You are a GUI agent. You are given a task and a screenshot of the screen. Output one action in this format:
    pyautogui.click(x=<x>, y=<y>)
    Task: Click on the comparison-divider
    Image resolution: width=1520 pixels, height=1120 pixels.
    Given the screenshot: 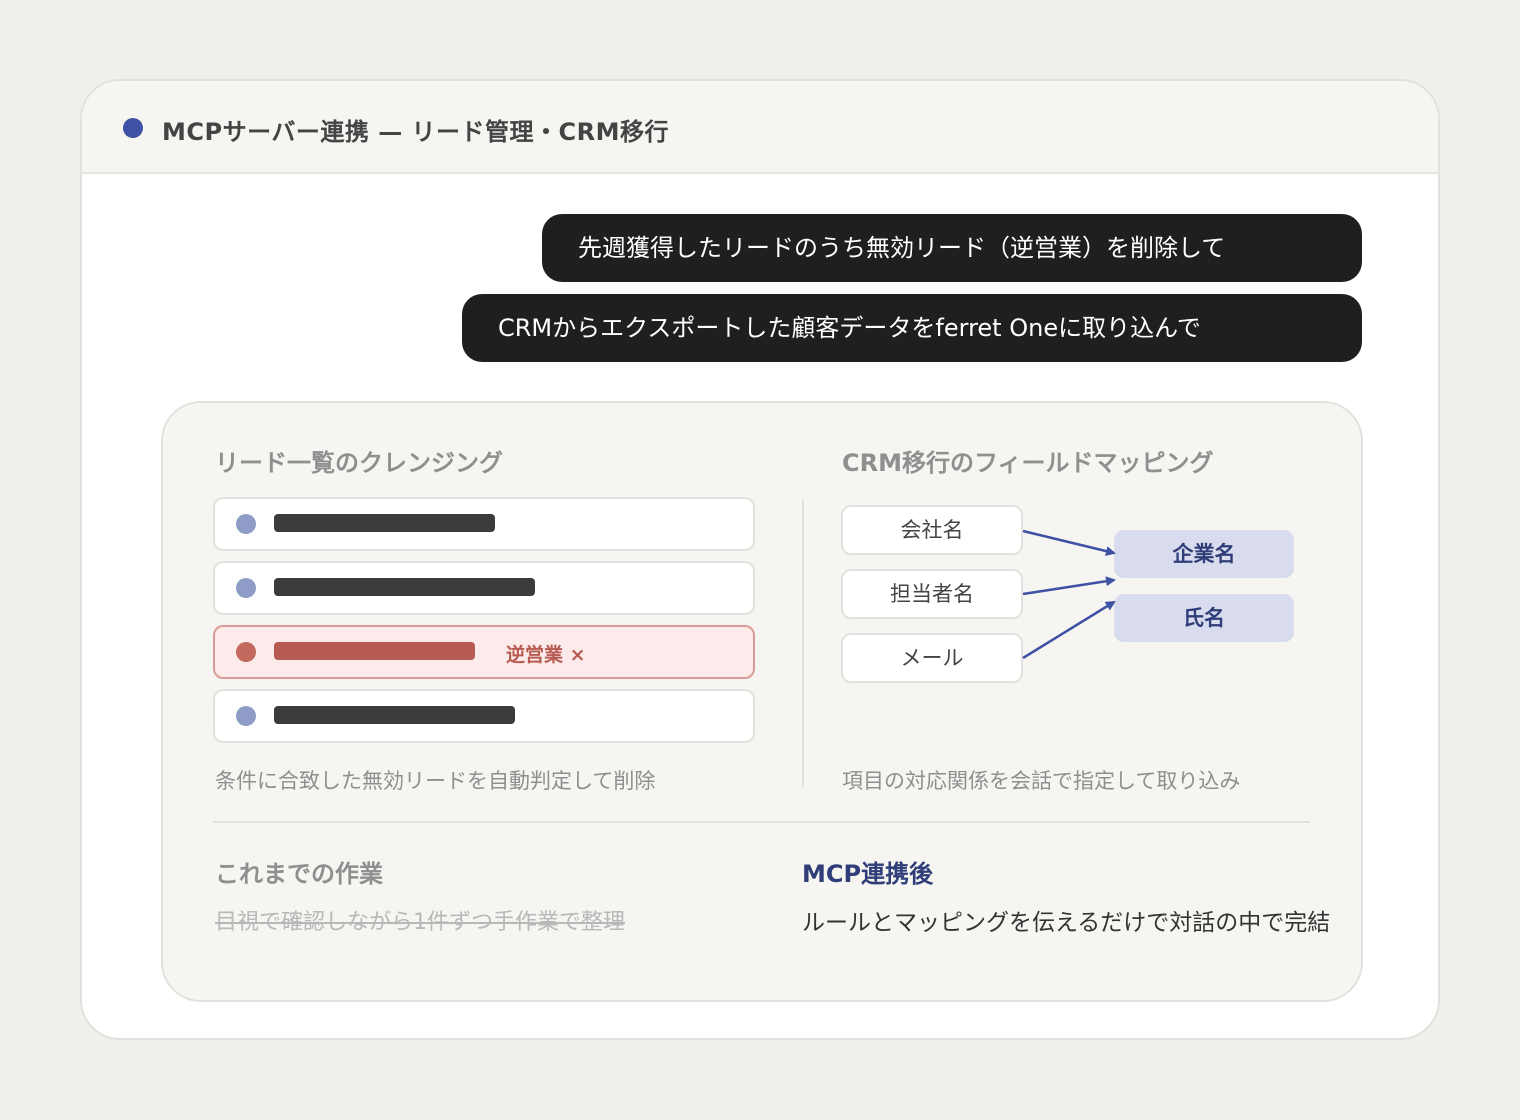 What is the action you would take?
    pyautogui.click(x=761, y=822)
    